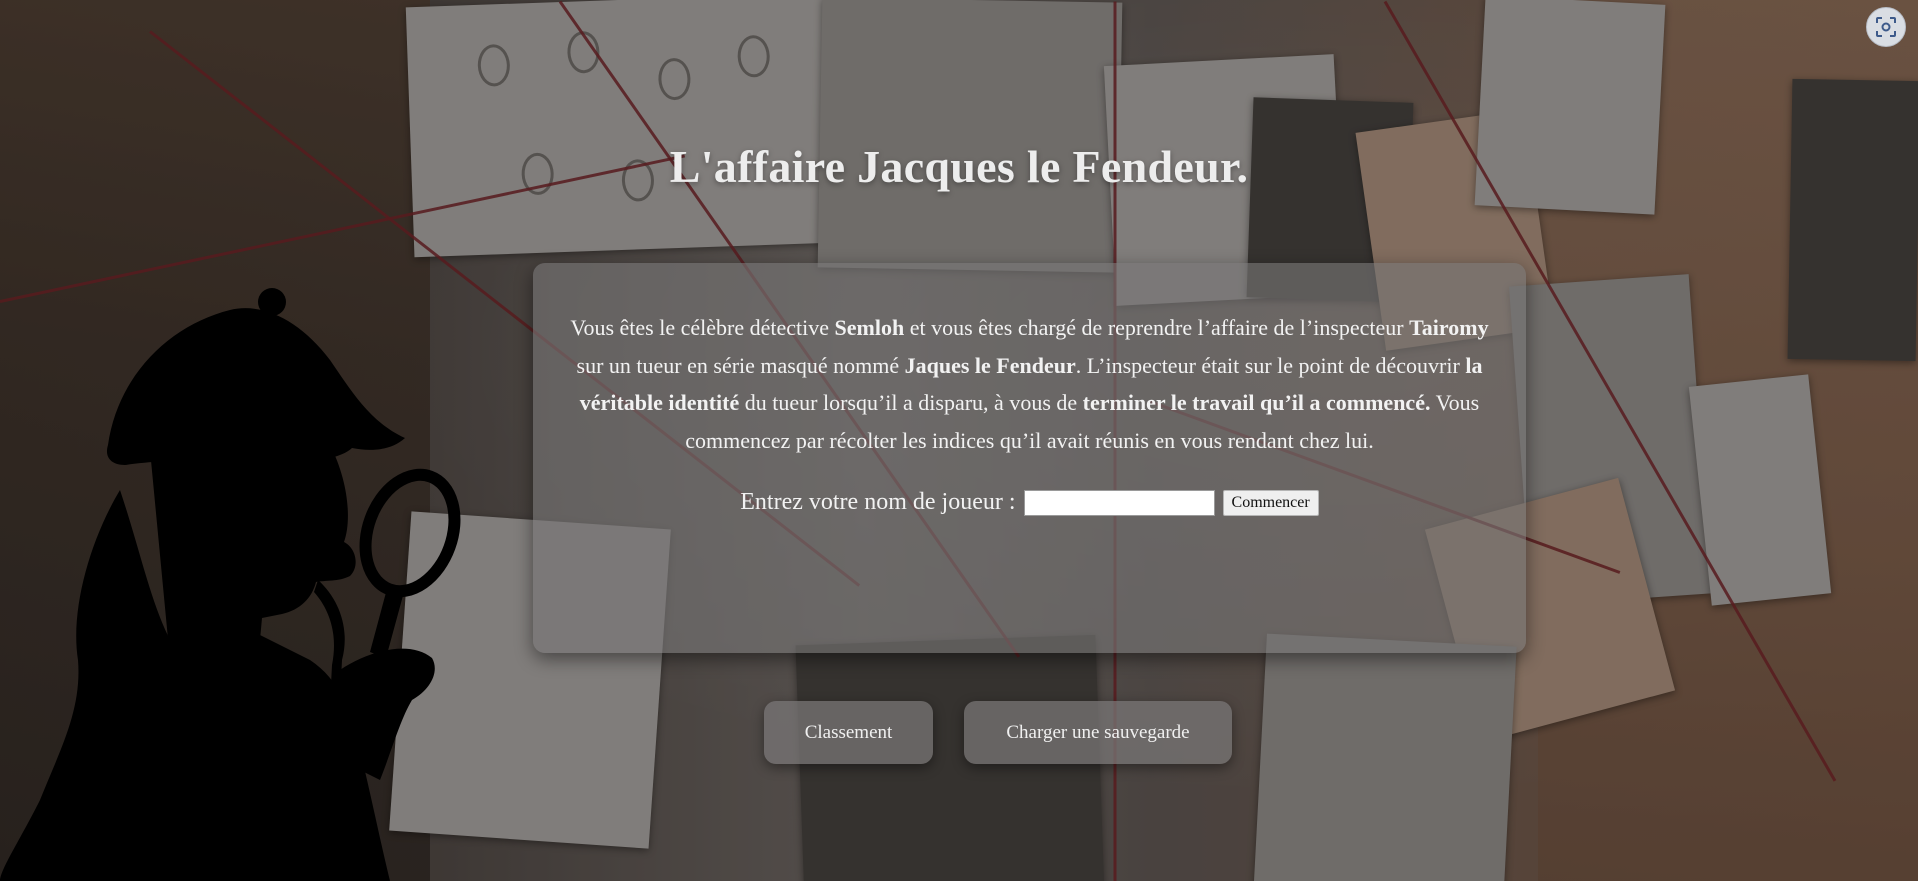  I want to click on page-title: L'affaire Jacques le Fendeur., so click(959, 166).